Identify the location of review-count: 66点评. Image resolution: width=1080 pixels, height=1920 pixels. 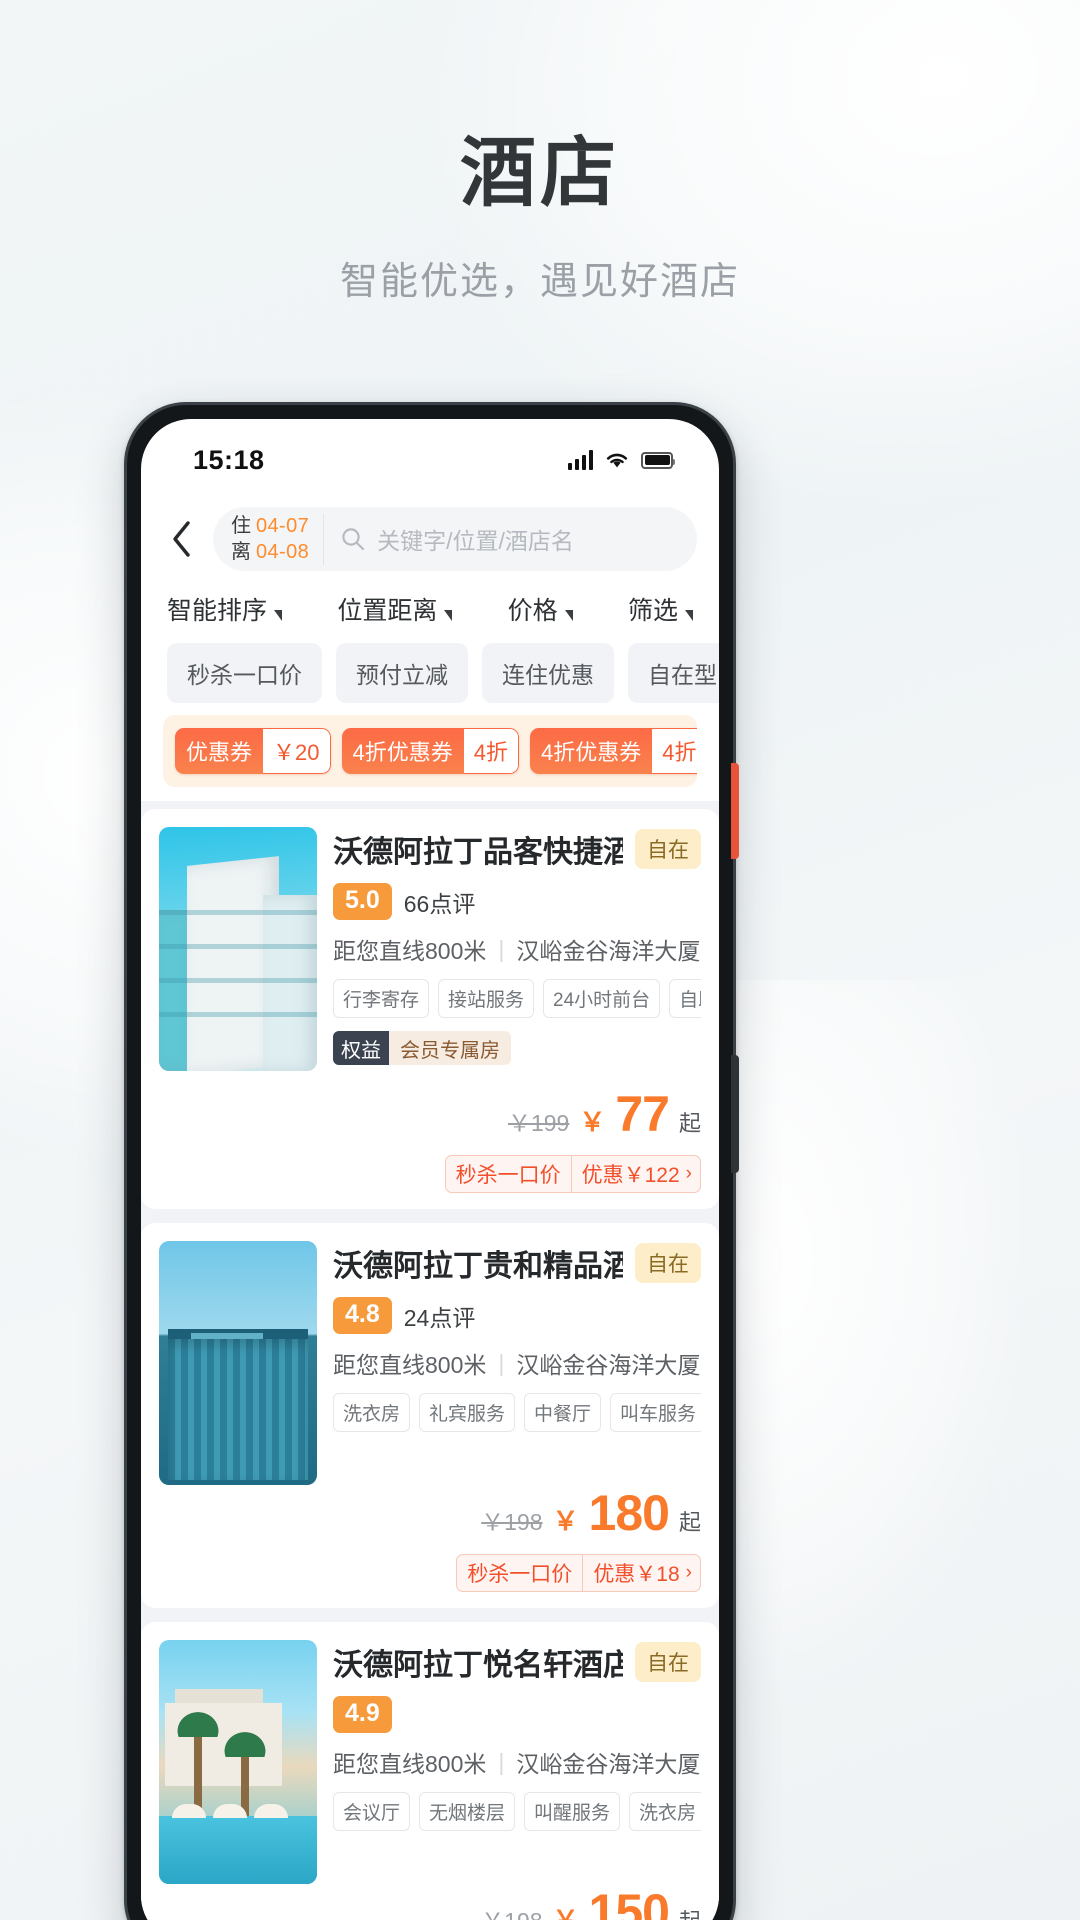
(439, 903).